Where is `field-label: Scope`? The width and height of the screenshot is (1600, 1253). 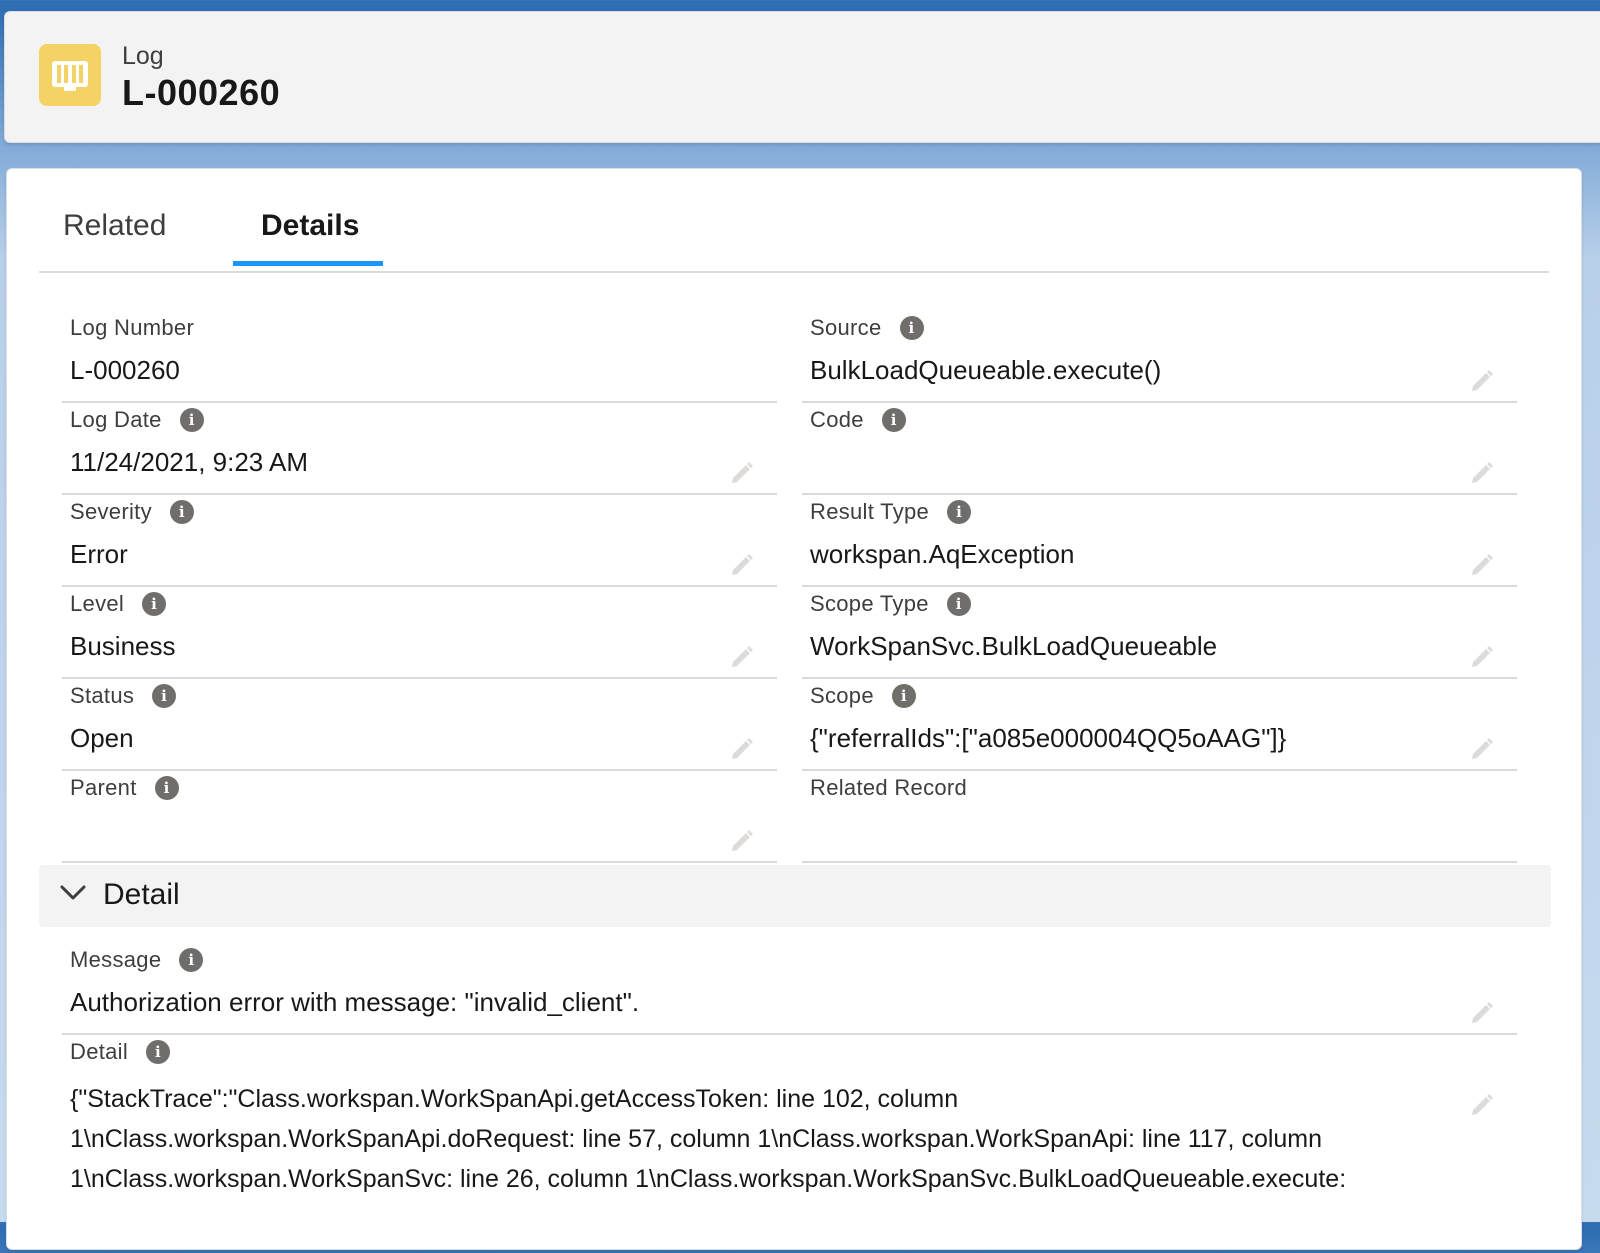 field-label: Scope is located at coordinates (842, 695).